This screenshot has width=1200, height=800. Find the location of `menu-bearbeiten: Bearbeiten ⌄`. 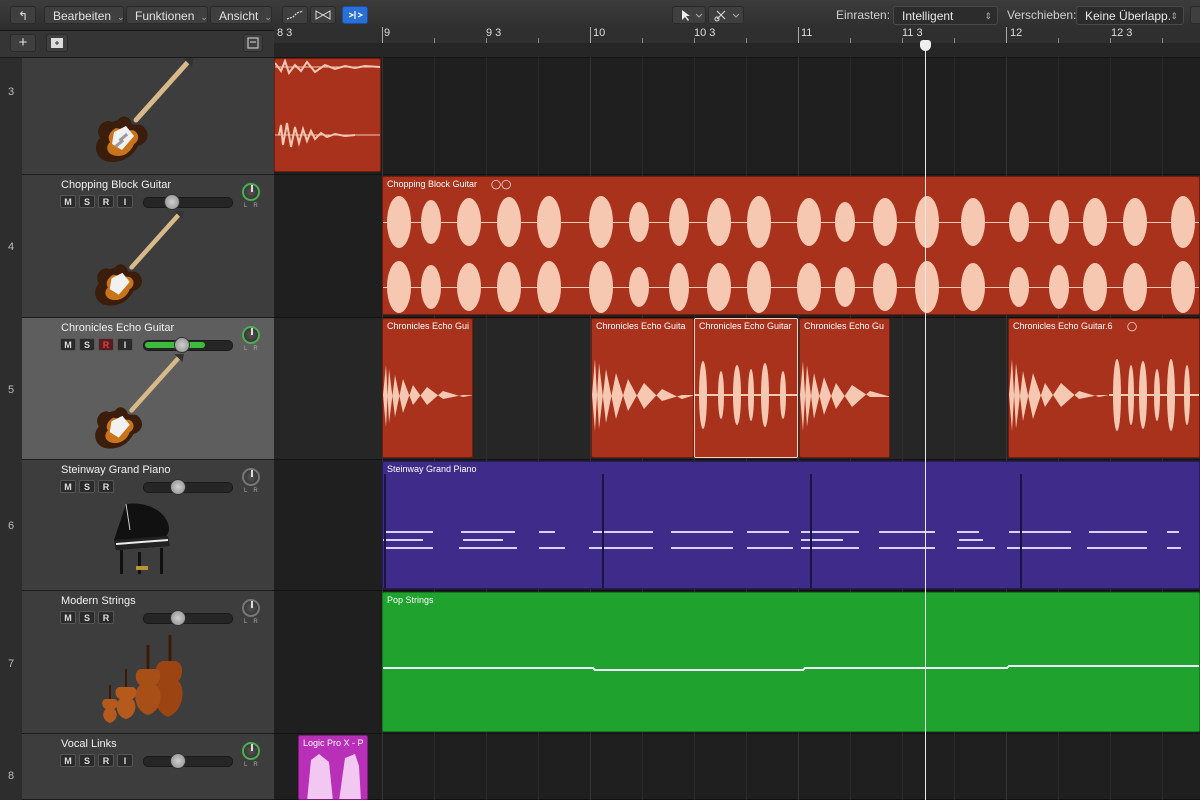

menu-bearbeiten: Bearbeiten ⌄ is located at coordinates (84, 15).